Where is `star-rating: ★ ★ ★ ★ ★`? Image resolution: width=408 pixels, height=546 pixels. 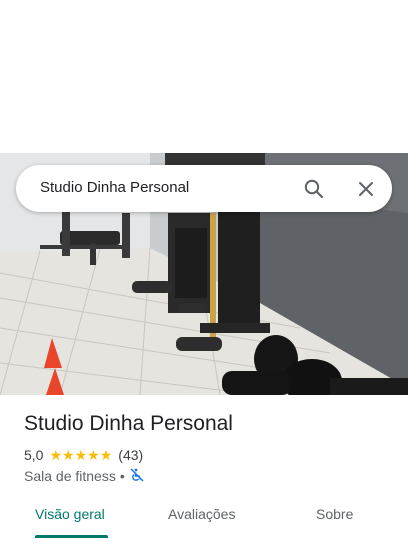
star-rating: ★ ★ ★ ★ ★ is located at coordinates (80, 455).